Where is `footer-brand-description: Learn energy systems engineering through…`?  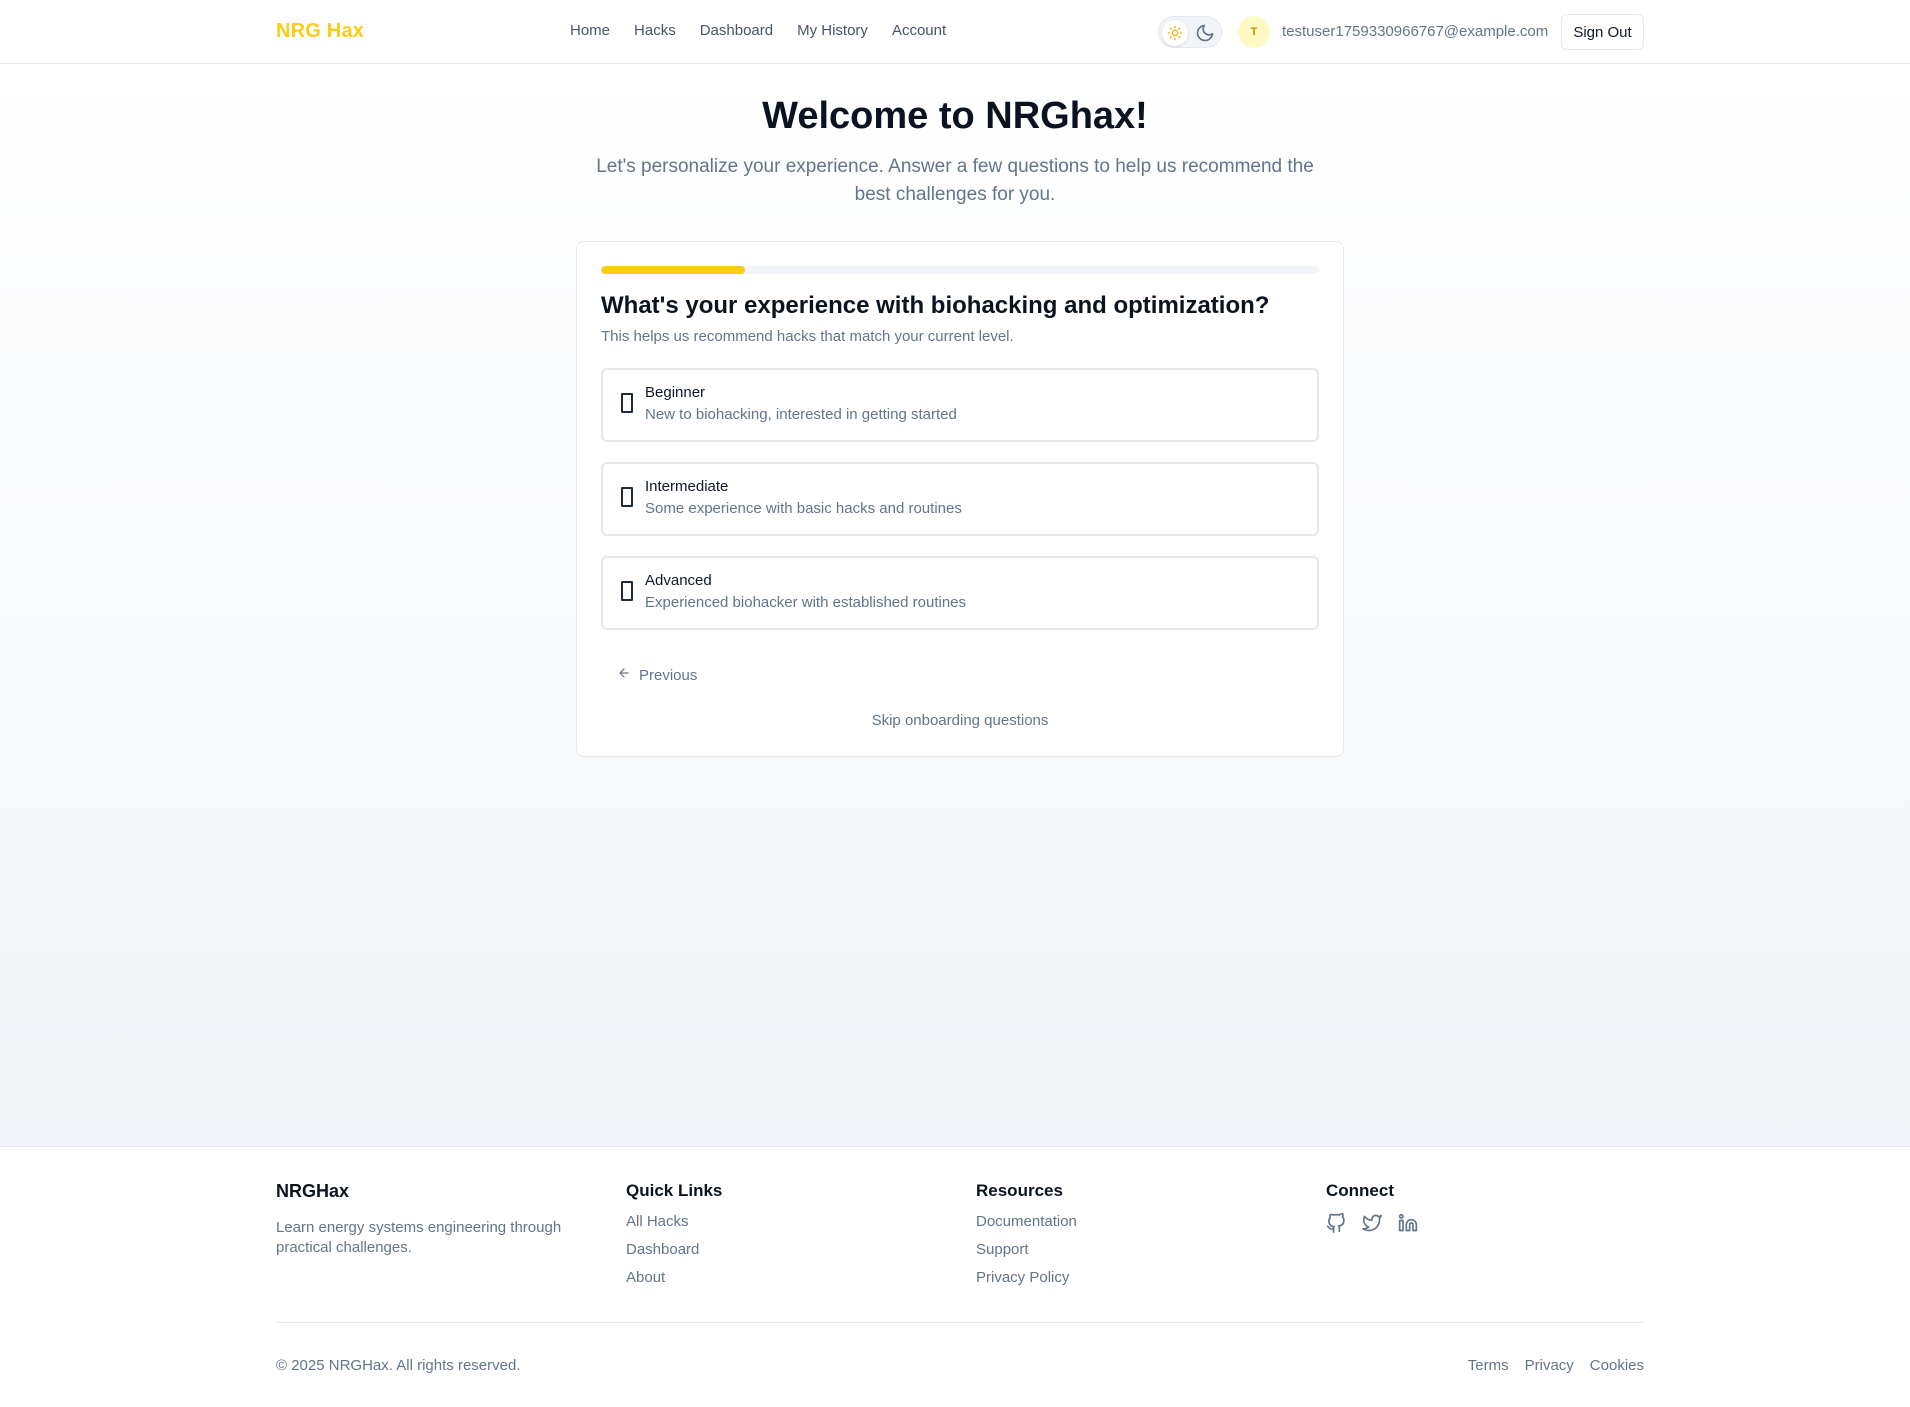 footer-brand-description: Learn energy systems engineering through… is located at coordinates (419, 1237).